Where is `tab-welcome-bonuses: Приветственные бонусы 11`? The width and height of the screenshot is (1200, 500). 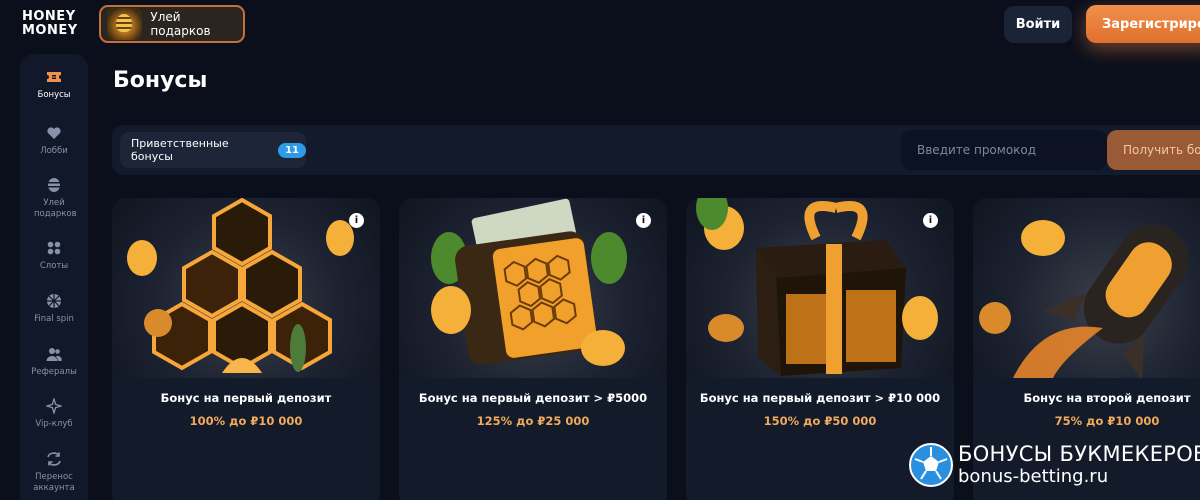 tab-welcome-bonuses: Приветственные бонусы 11 is located at coordinates (213, 150).